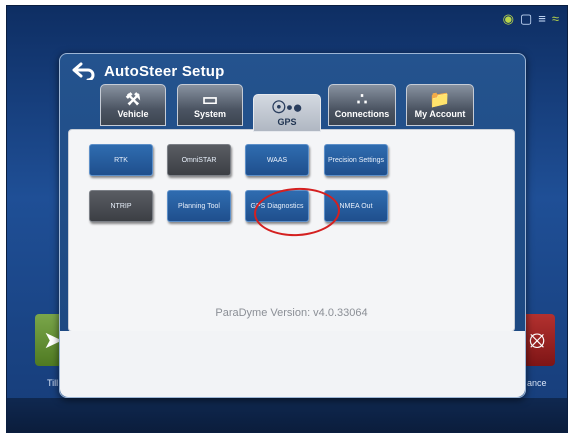 The width and height of the screenshot is (573, 438). What do you see at coordinates (526, 18) in the screenshot?
I see `window-status-icon: ▢` at bounding box center [526, 18].